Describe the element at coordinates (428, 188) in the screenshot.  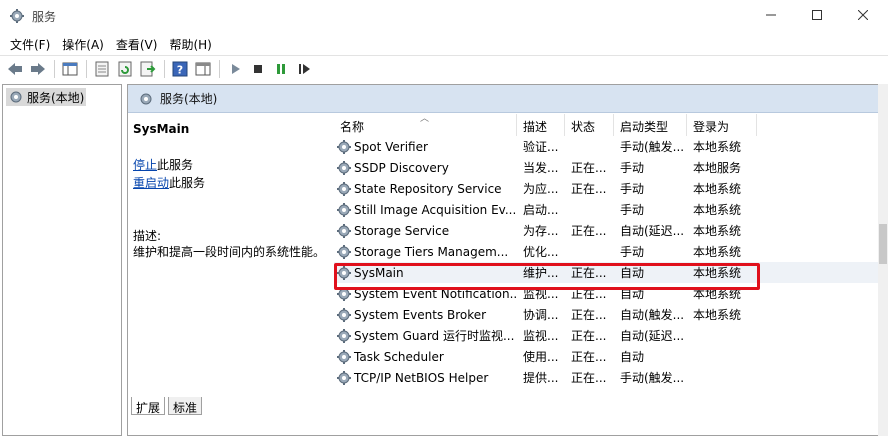
I see `service-name-text: State Repository Service` at that location.